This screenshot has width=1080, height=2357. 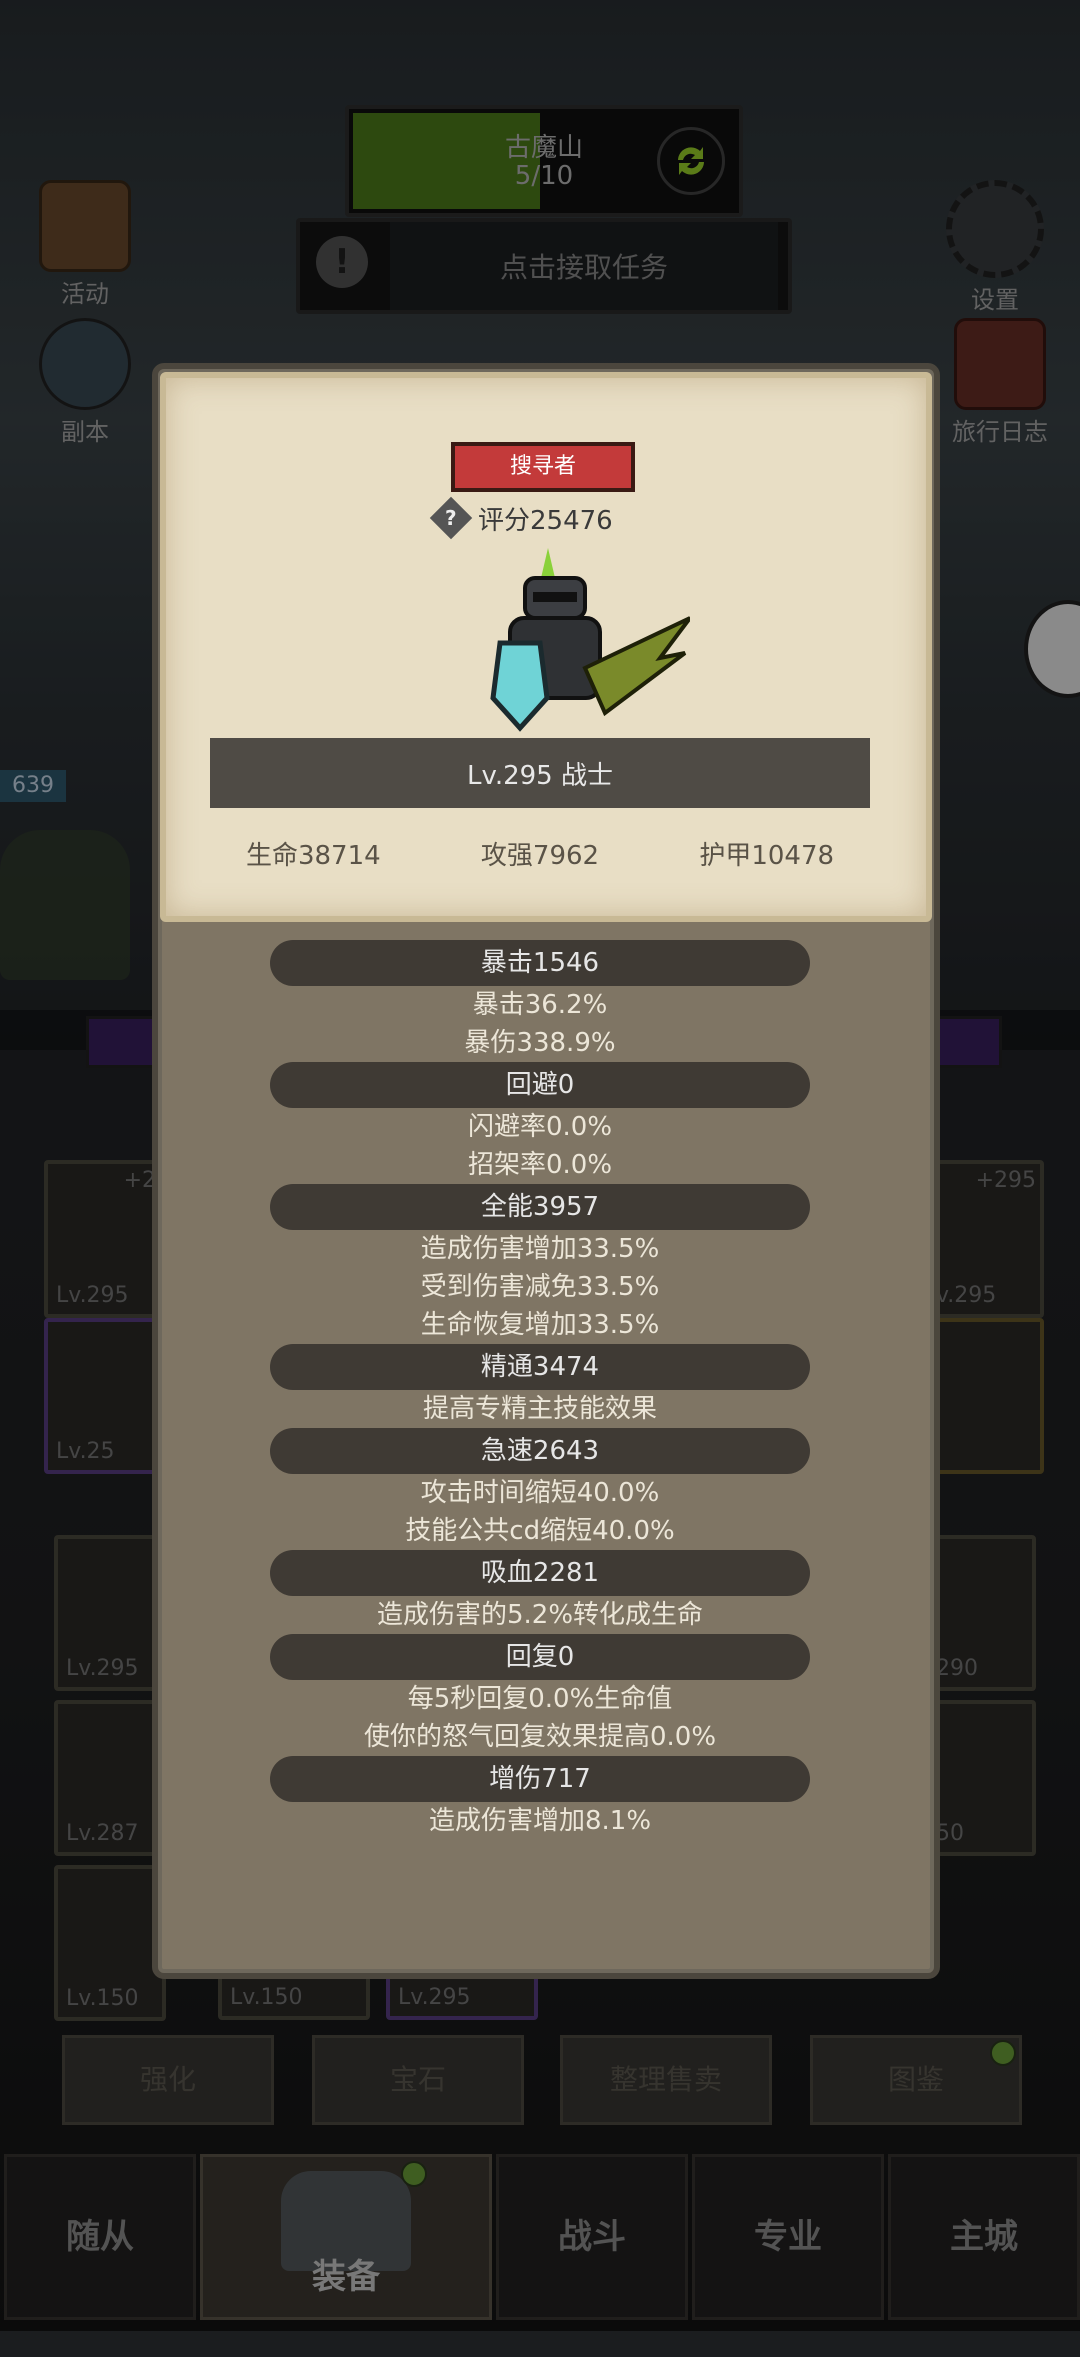 What do you see at coordinates (767, 856) in the screenshot?
I see `armor-stat: 护甲10478` at bounding box center [767, 856].